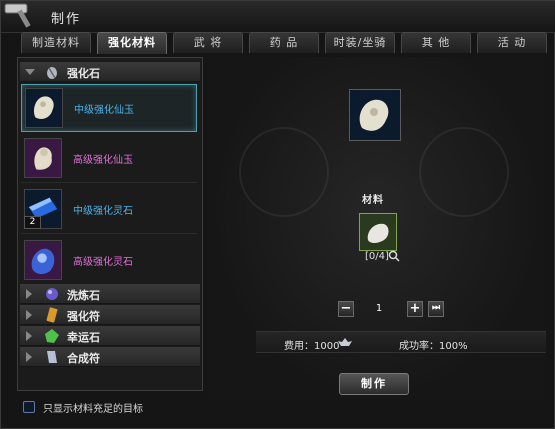 The image size is (555, 429). What do you see at coordinates (103, 160) in the screenshot?
I see `recipe-item-label: 高级强化仙玉` at bounding box center [103, 160].